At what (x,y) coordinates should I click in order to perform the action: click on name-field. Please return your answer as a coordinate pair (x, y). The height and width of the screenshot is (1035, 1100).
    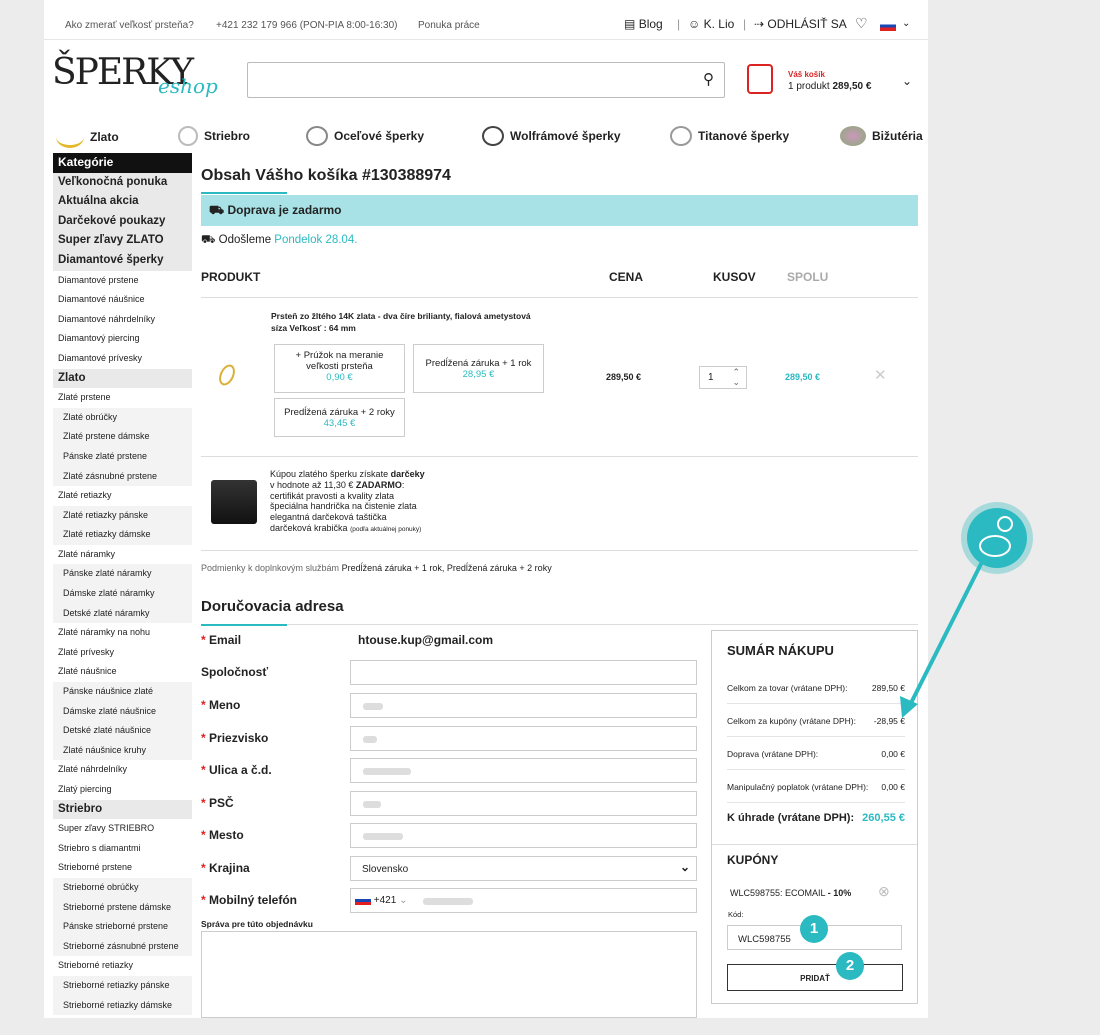
    Looking at the image, I should click on (523, 705).